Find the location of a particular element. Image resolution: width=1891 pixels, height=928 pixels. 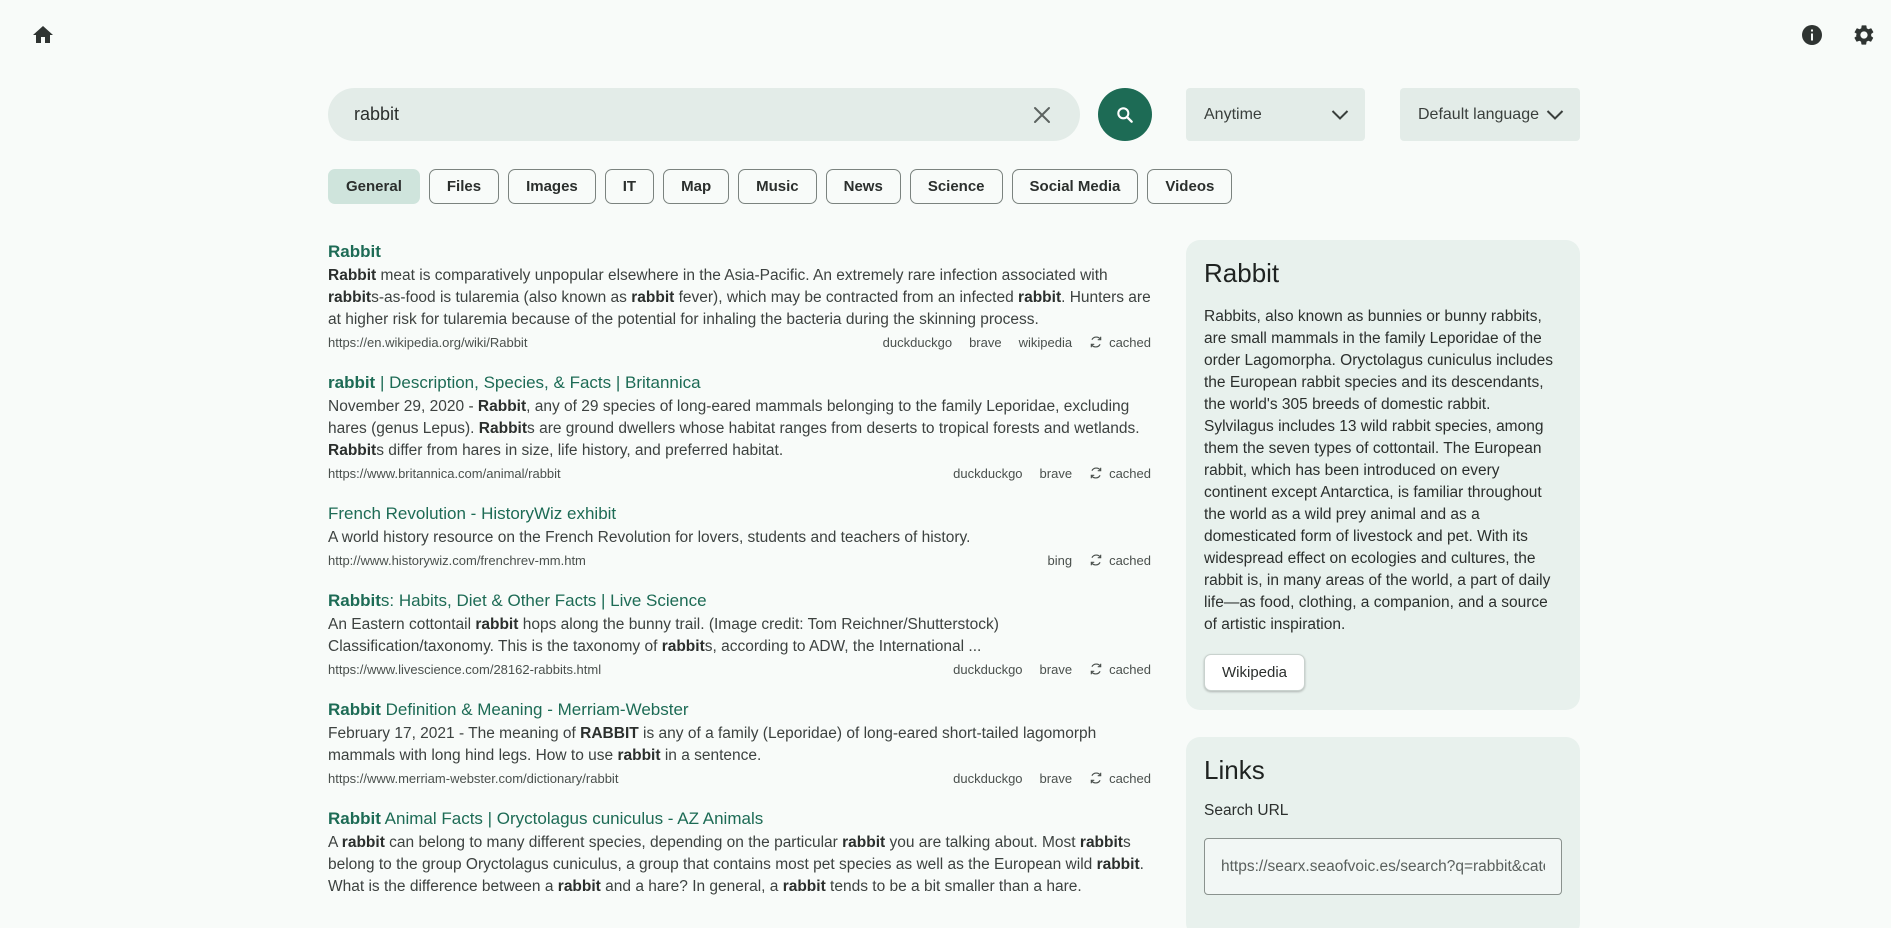

tab-images: Images is located at coordinates (552, 186).